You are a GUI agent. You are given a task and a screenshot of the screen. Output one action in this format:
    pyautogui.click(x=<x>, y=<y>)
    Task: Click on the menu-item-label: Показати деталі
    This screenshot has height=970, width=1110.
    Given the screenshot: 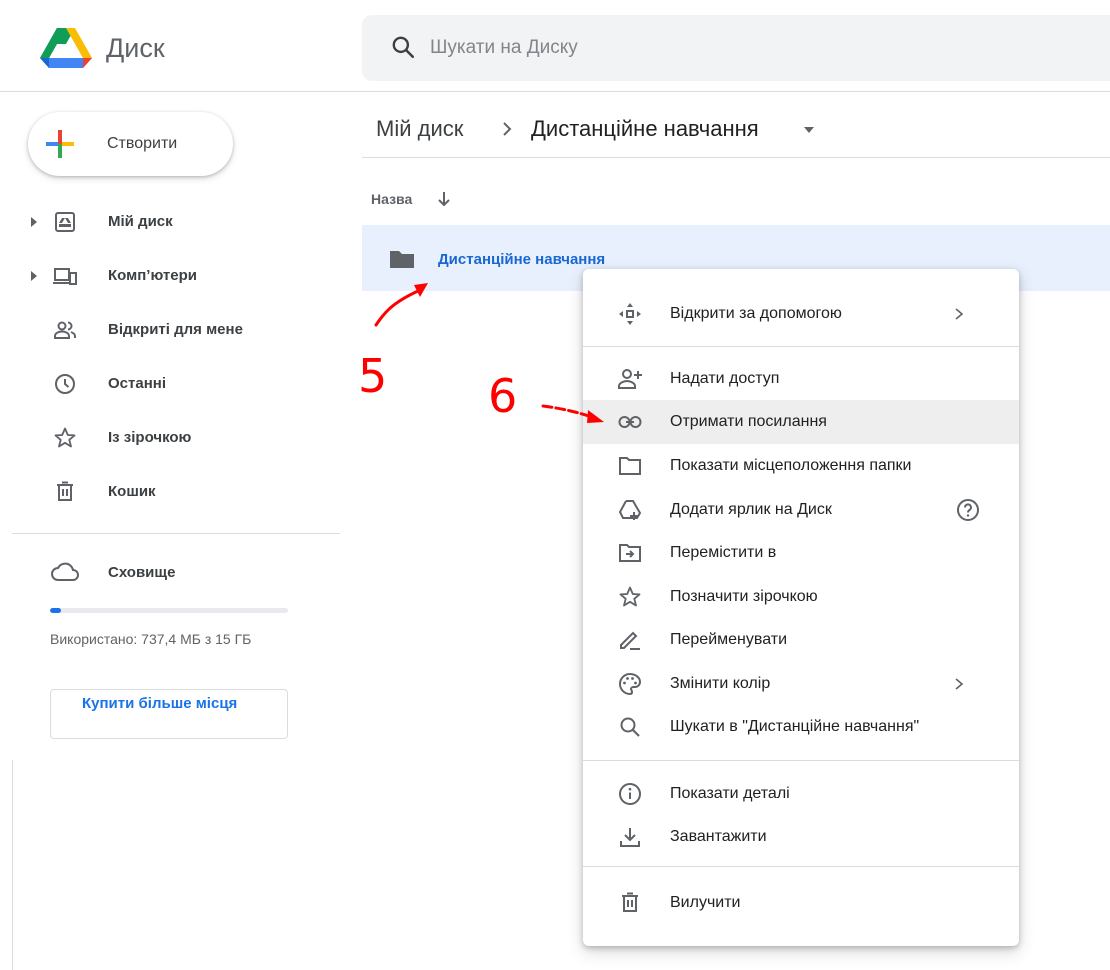 What is the action you would take?
    pyautogui.click(x=730, y=793)
    